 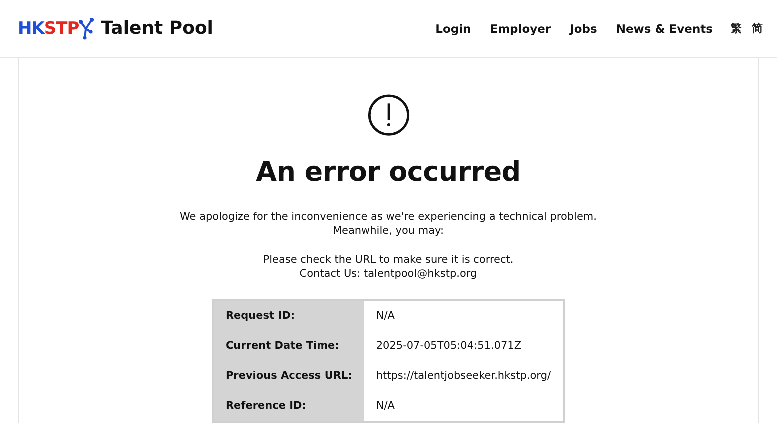 I want to click on nav-link: News & Events, so click(x=664, y=29).